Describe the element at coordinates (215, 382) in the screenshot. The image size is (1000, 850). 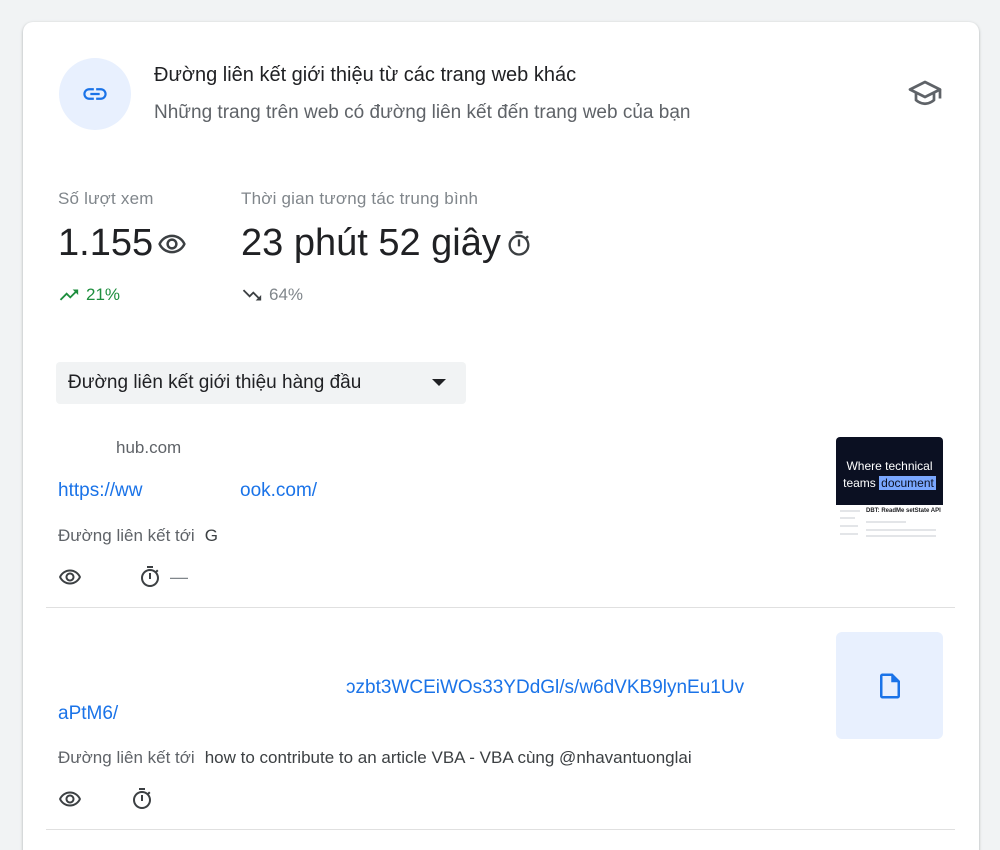
I see `dropdown-label: Đường liên kết giới thiệu hàng đầu` at that location.